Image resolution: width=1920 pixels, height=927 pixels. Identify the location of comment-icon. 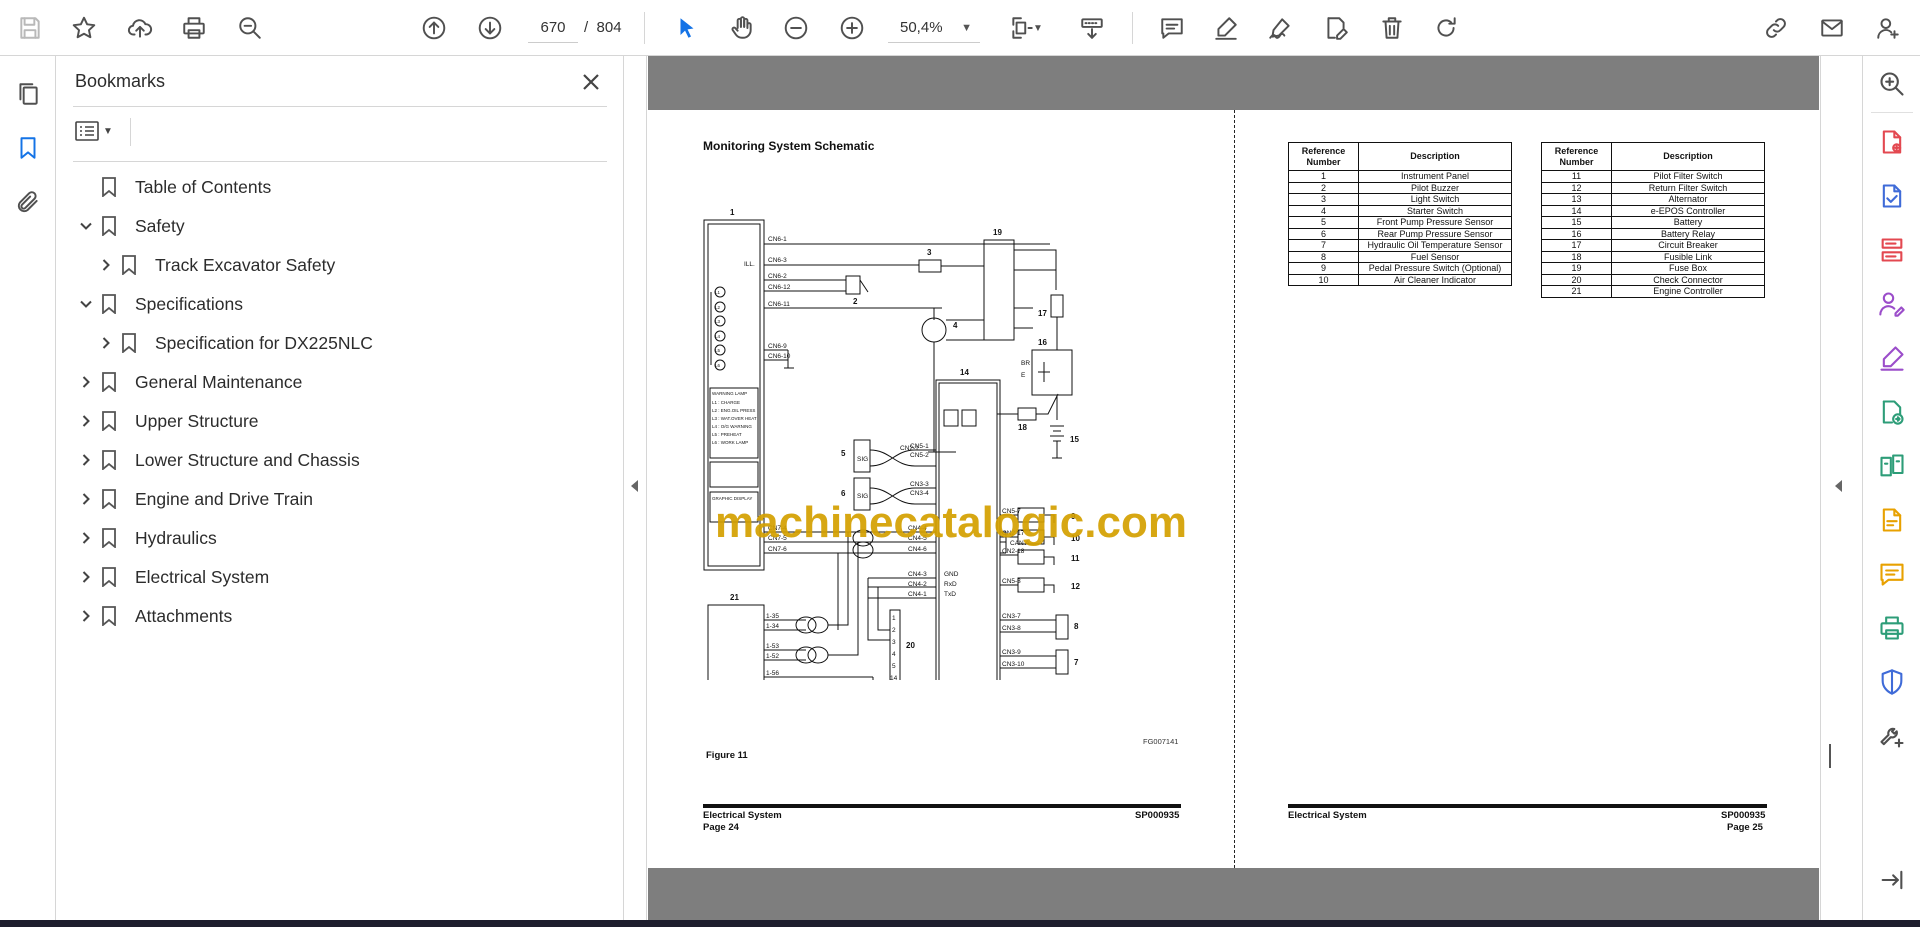
(1172, 28).